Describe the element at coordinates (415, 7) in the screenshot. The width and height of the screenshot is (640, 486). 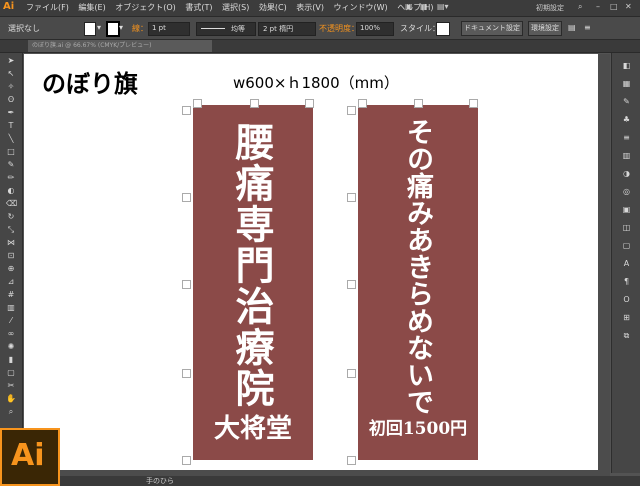
I see `menu-help: ヘルプ(H)` at that location.